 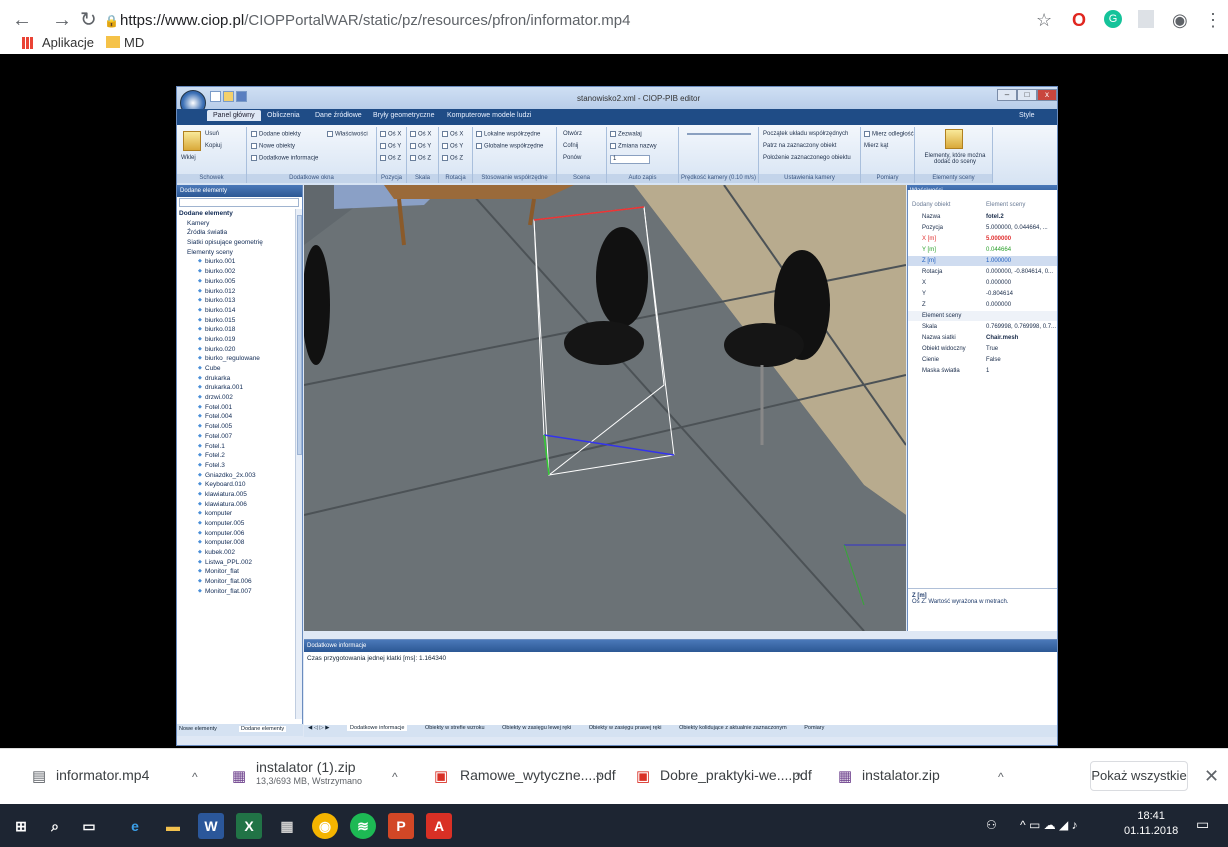 What do you see at coordinates (134, 42) in the screenshot?
I see `bookmark-md: MD` at bounding box center [134, 42].